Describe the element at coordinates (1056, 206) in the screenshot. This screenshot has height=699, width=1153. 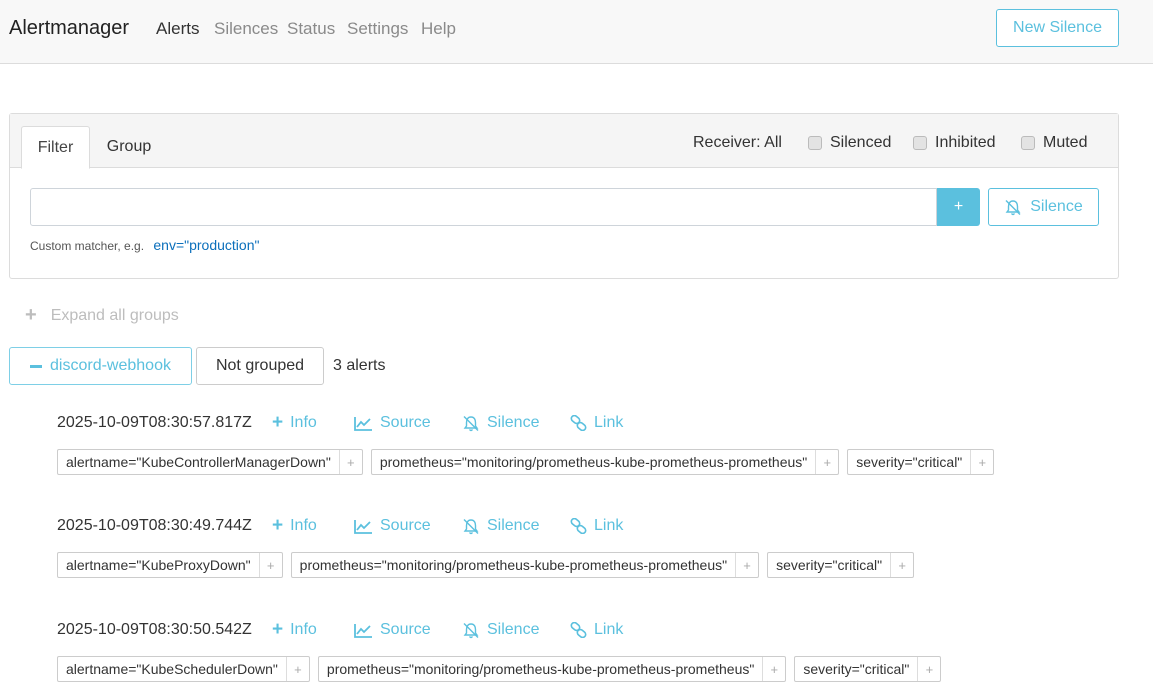
I see `silence-filter-label: Silence` at that location.